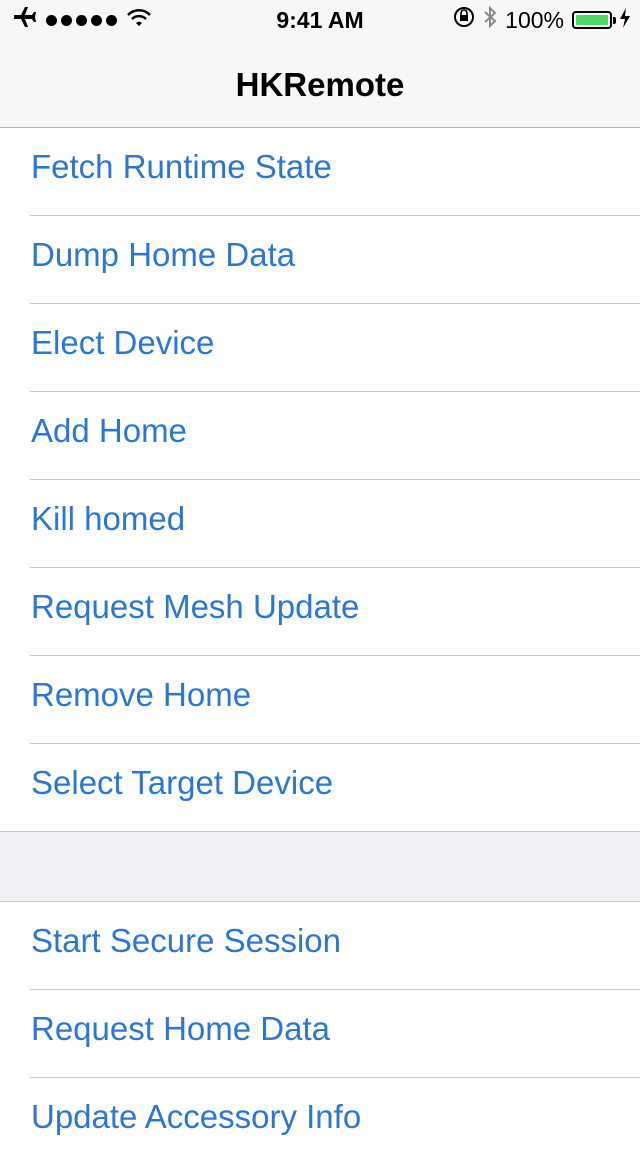 The image size is (640, 1166). I want to click on list-item-update-accessory-info: Update Accessory Info, so click(320, 1122).